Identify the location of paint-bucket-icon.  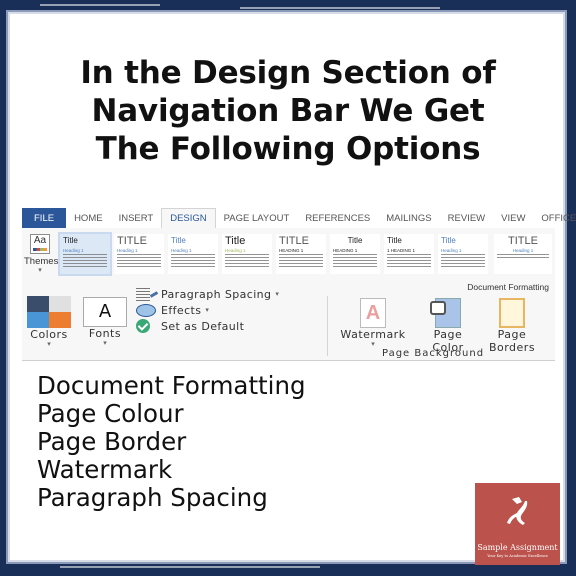
(445, 313).